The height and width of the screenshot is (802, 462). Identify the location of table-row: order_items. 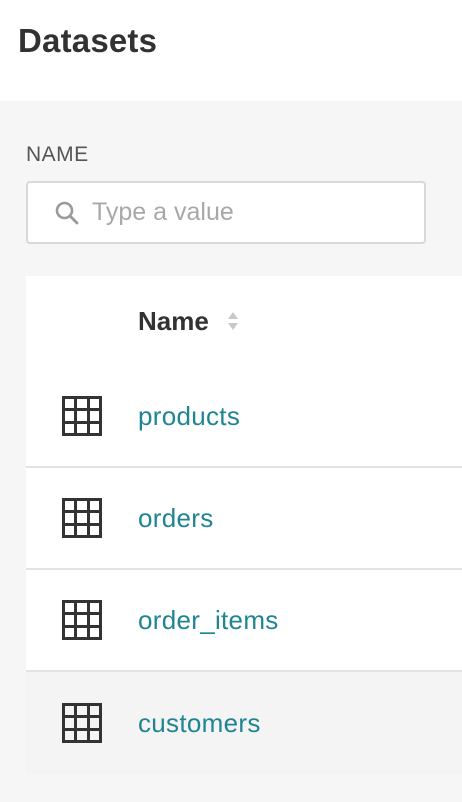
(244, 621).